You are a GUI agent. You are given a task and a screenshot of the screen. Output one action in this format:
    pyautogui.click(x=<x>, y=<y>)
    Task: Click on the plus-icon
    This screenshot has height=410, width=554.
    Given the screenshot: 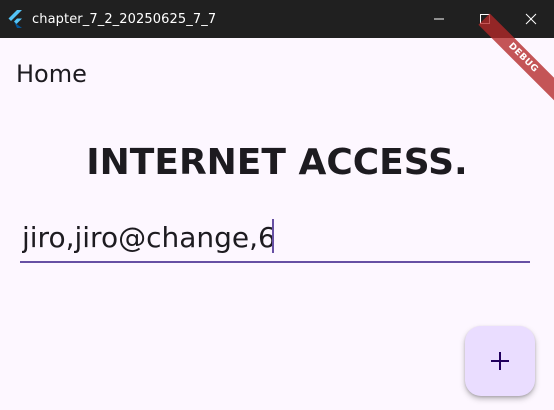 What is the action you would take?
    pyautogui.click(x=500, y=361)
    